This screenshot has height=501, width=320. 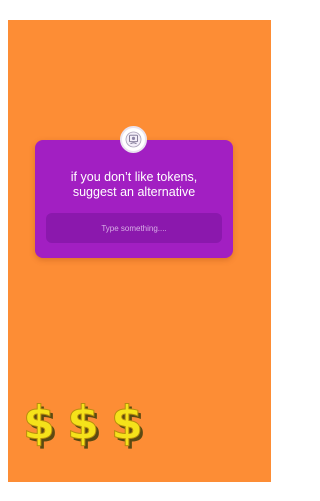 I want to click on dollar-glyph-3: $, so click(x=127, y=423).